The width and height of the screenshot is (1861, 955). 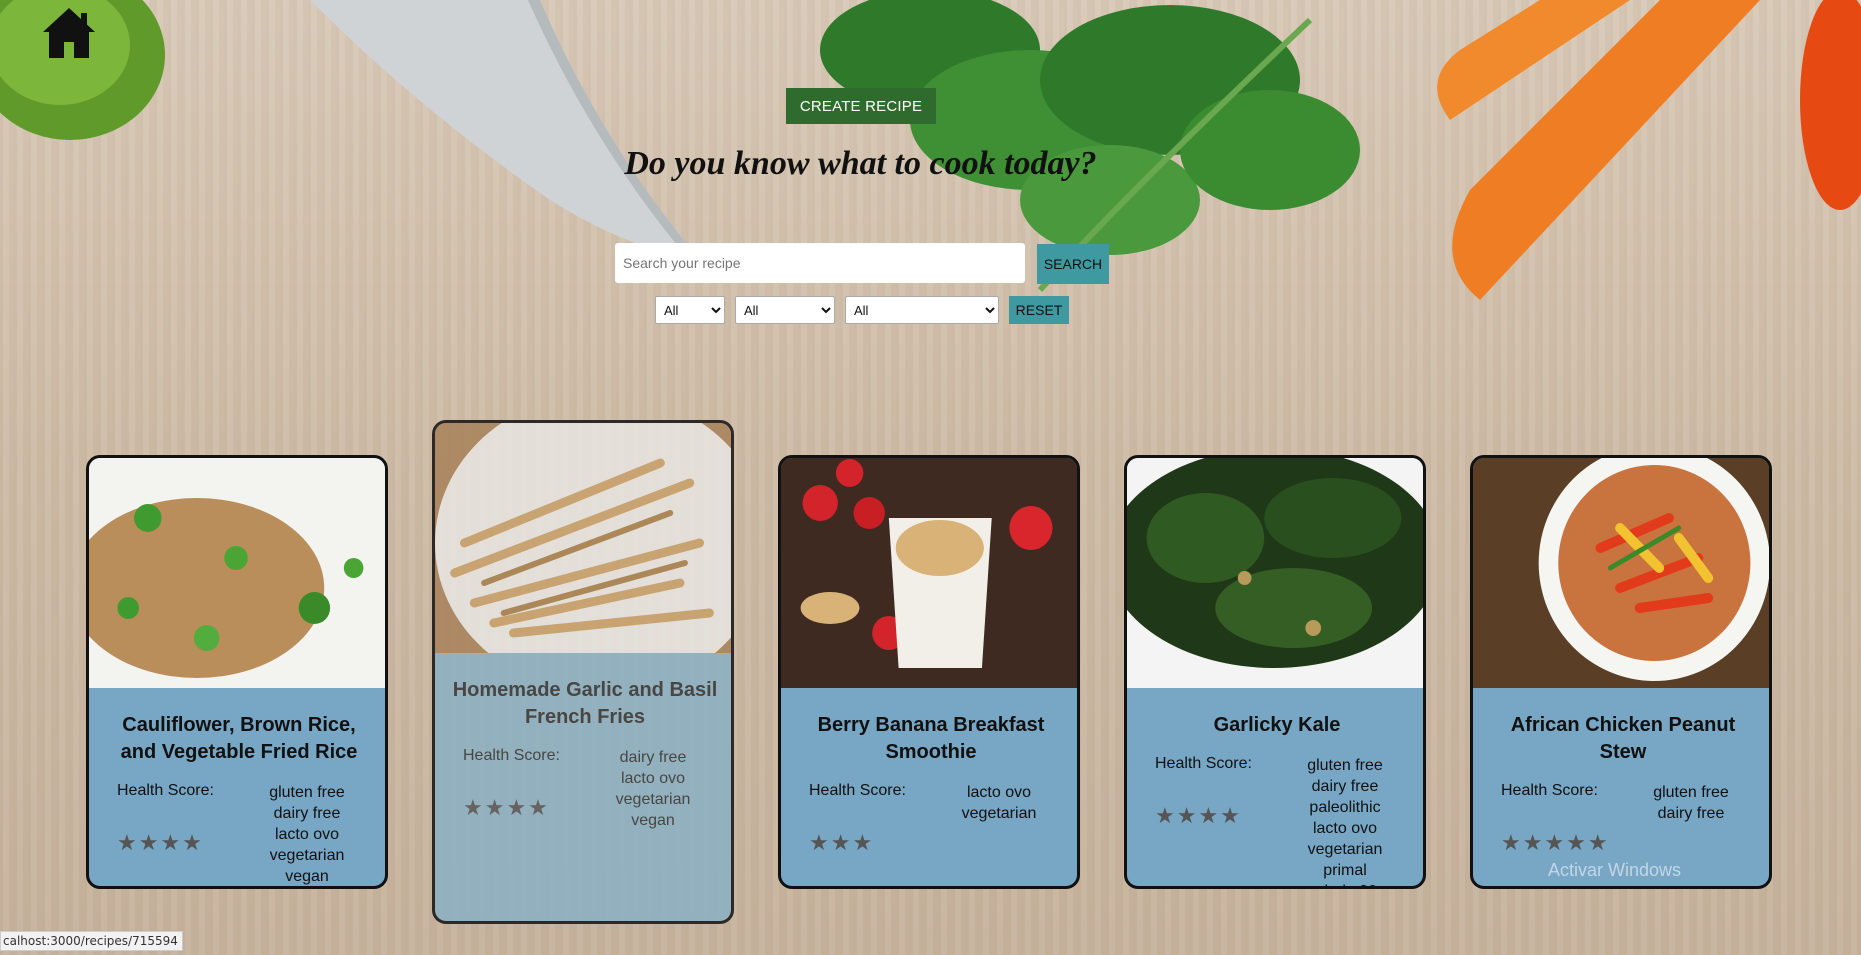 I want to click on recipe-title: African Chicken Peanut Stew, so click(x=1623, y=738).